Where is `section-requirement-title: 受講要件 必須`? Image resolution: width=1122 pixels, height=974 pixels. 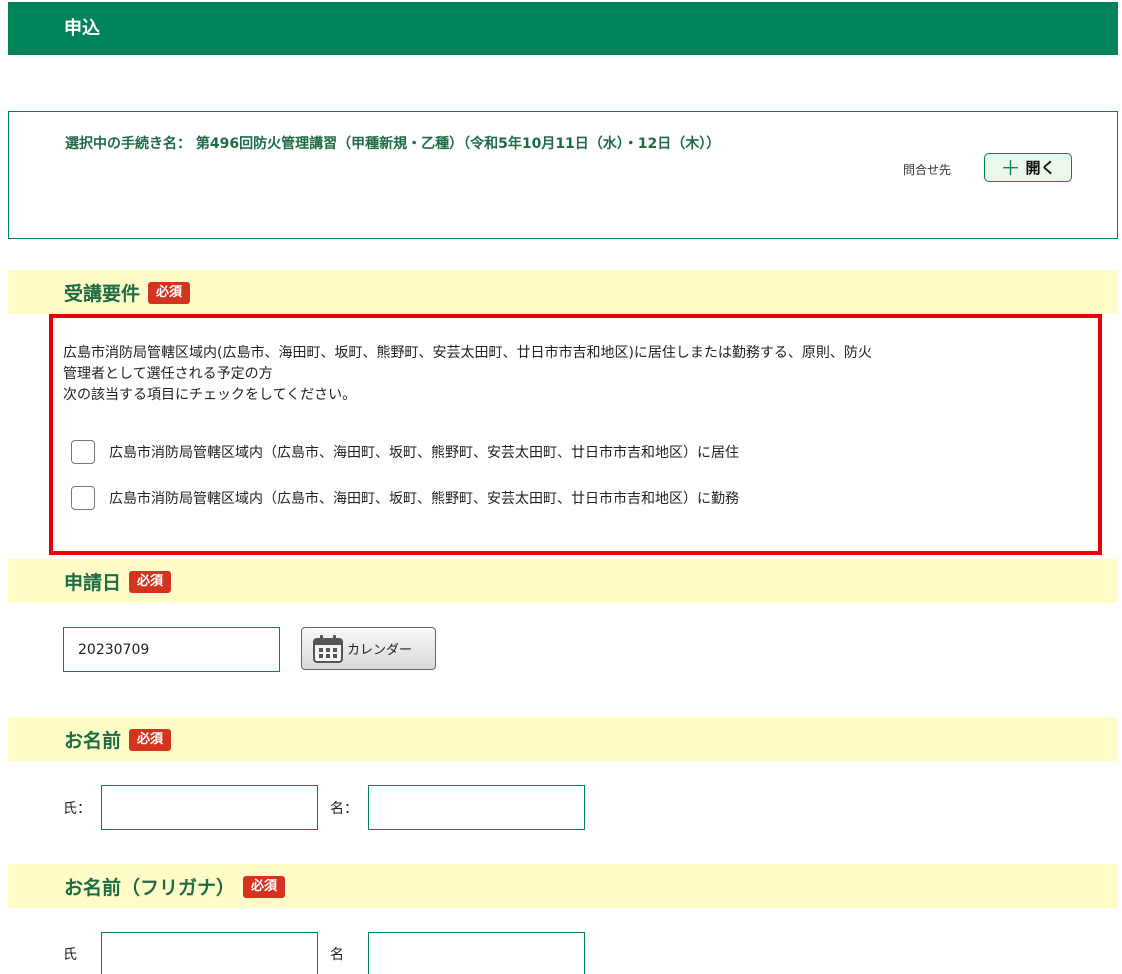
section-requirement-title: 受講要件 必須 is located at coordinates (127, 292).